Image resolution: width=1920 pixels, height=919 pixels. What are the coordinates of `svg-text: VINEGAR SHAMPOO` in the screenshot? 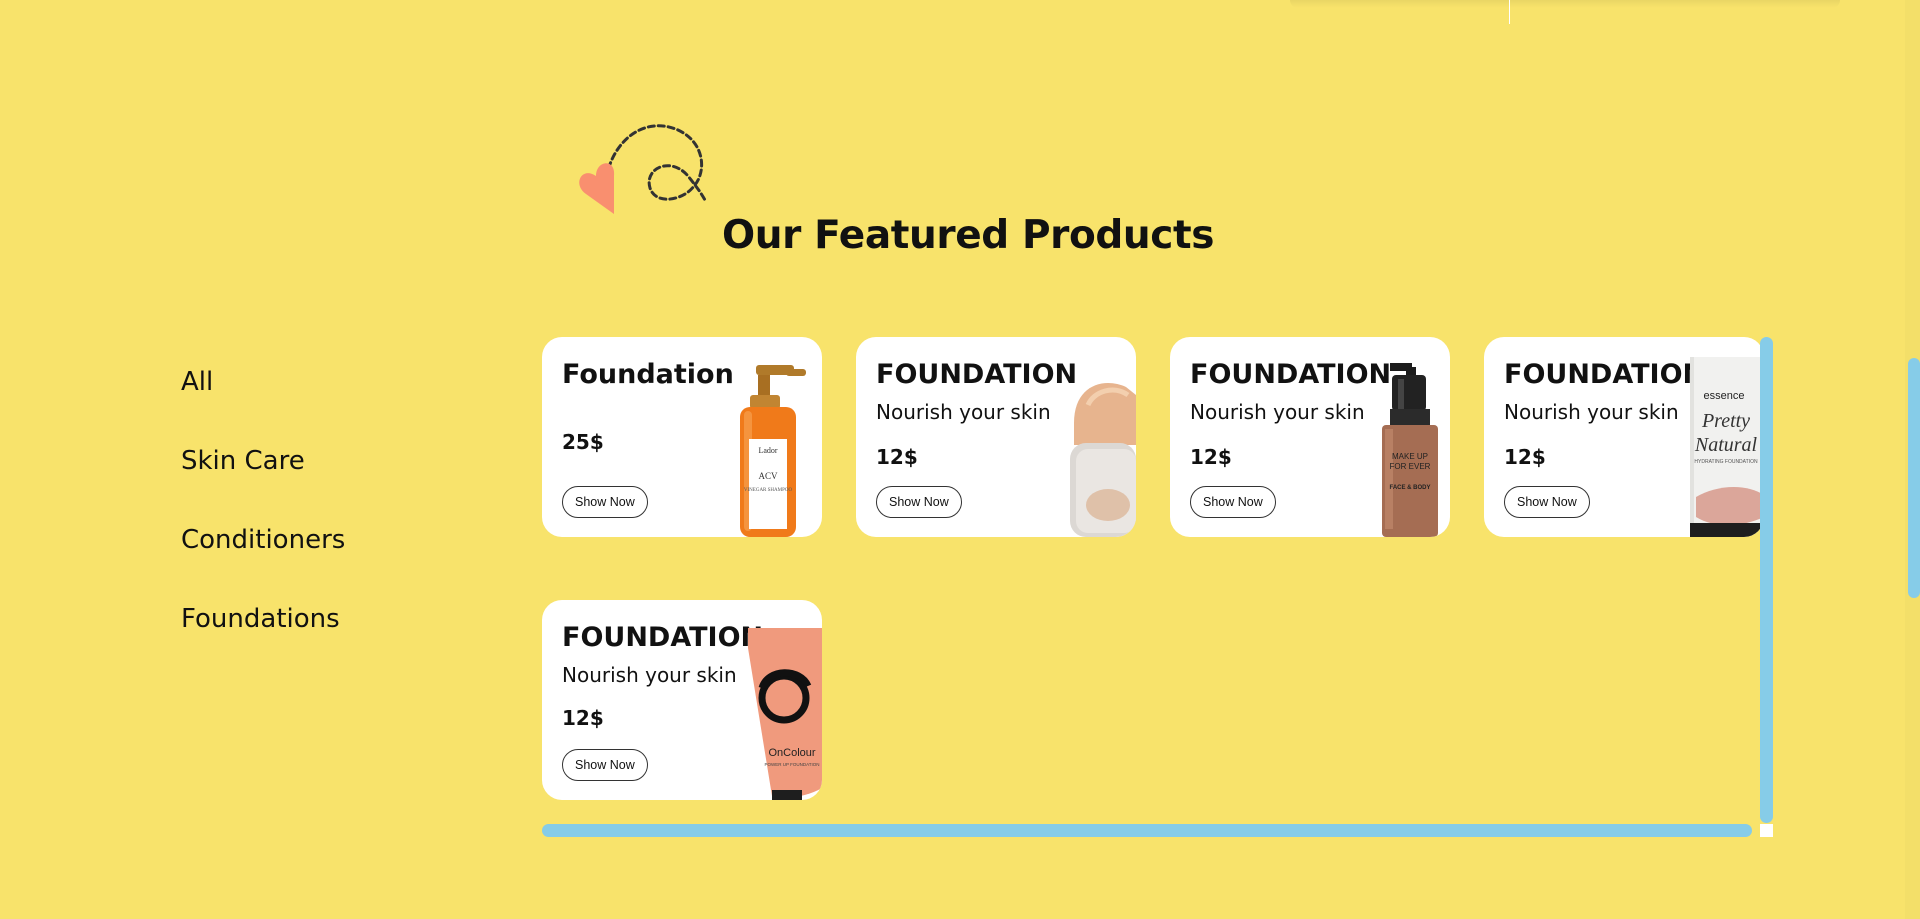 It's located at (768, 490).